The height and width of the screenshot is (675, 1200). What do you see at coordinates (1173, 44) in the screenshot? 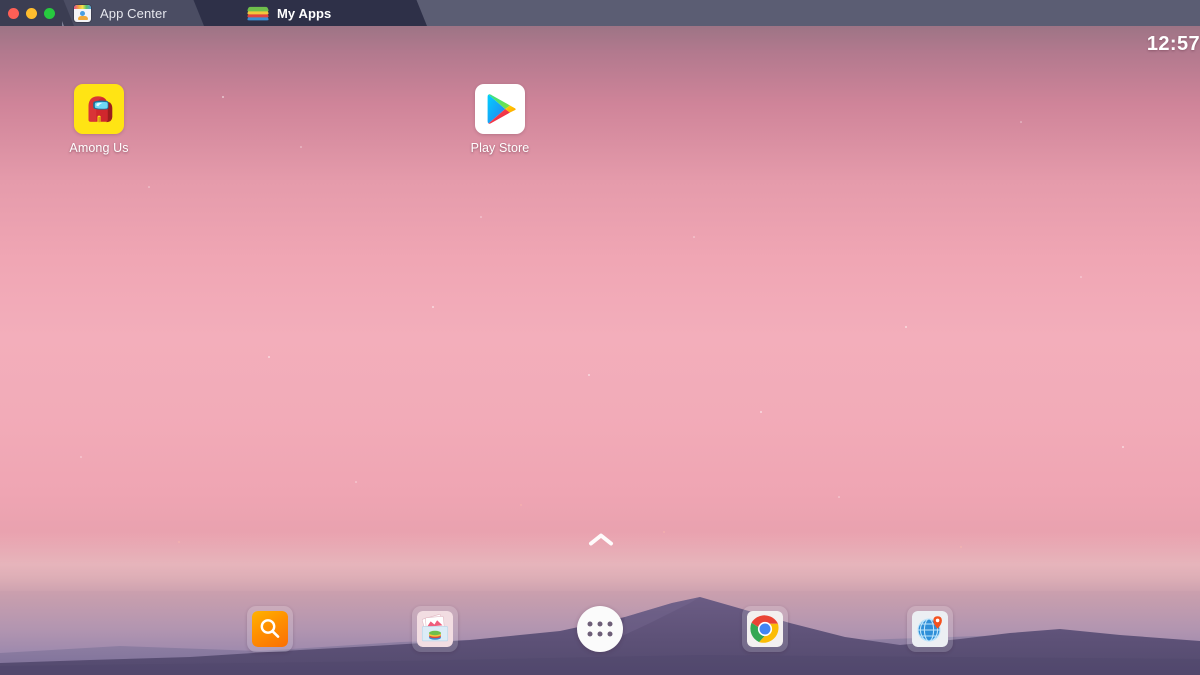
I see `status-clock: 12:57` at bounding box center [1173, 44].